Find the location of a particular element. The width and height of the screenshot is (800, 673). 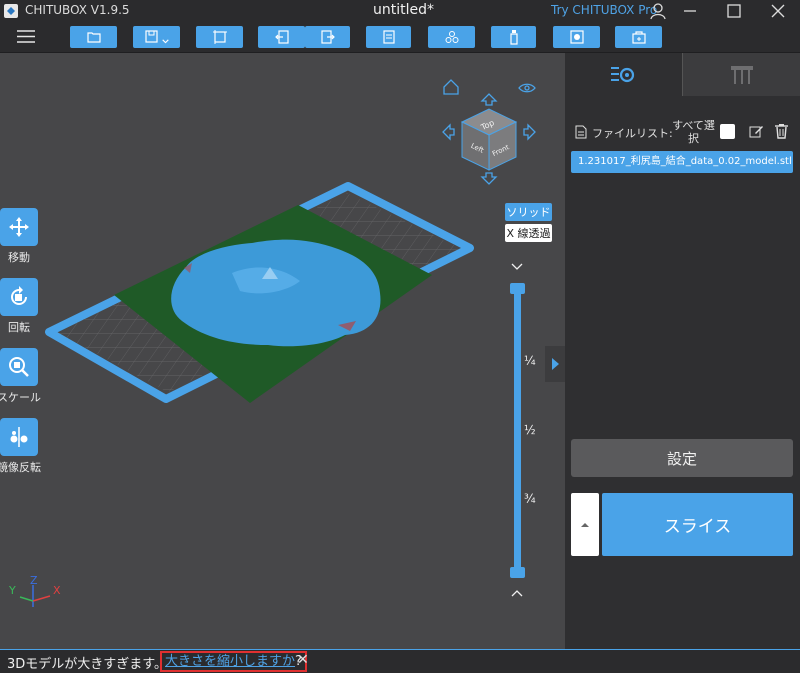

open-folder-icon is located at coordinates (93, 37).